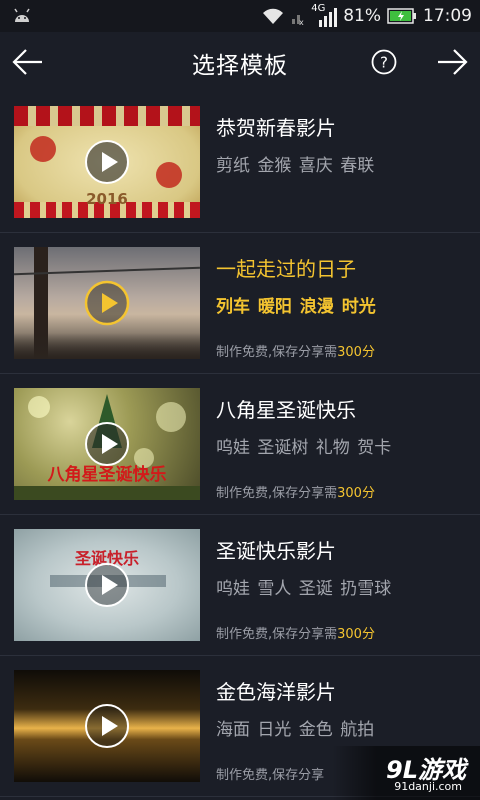 This screenshot has width=480, height=800. Describe the element at coordinates (276, 551) in the screenshot. I see `template-title: 圣诞快乐影片` at that location.